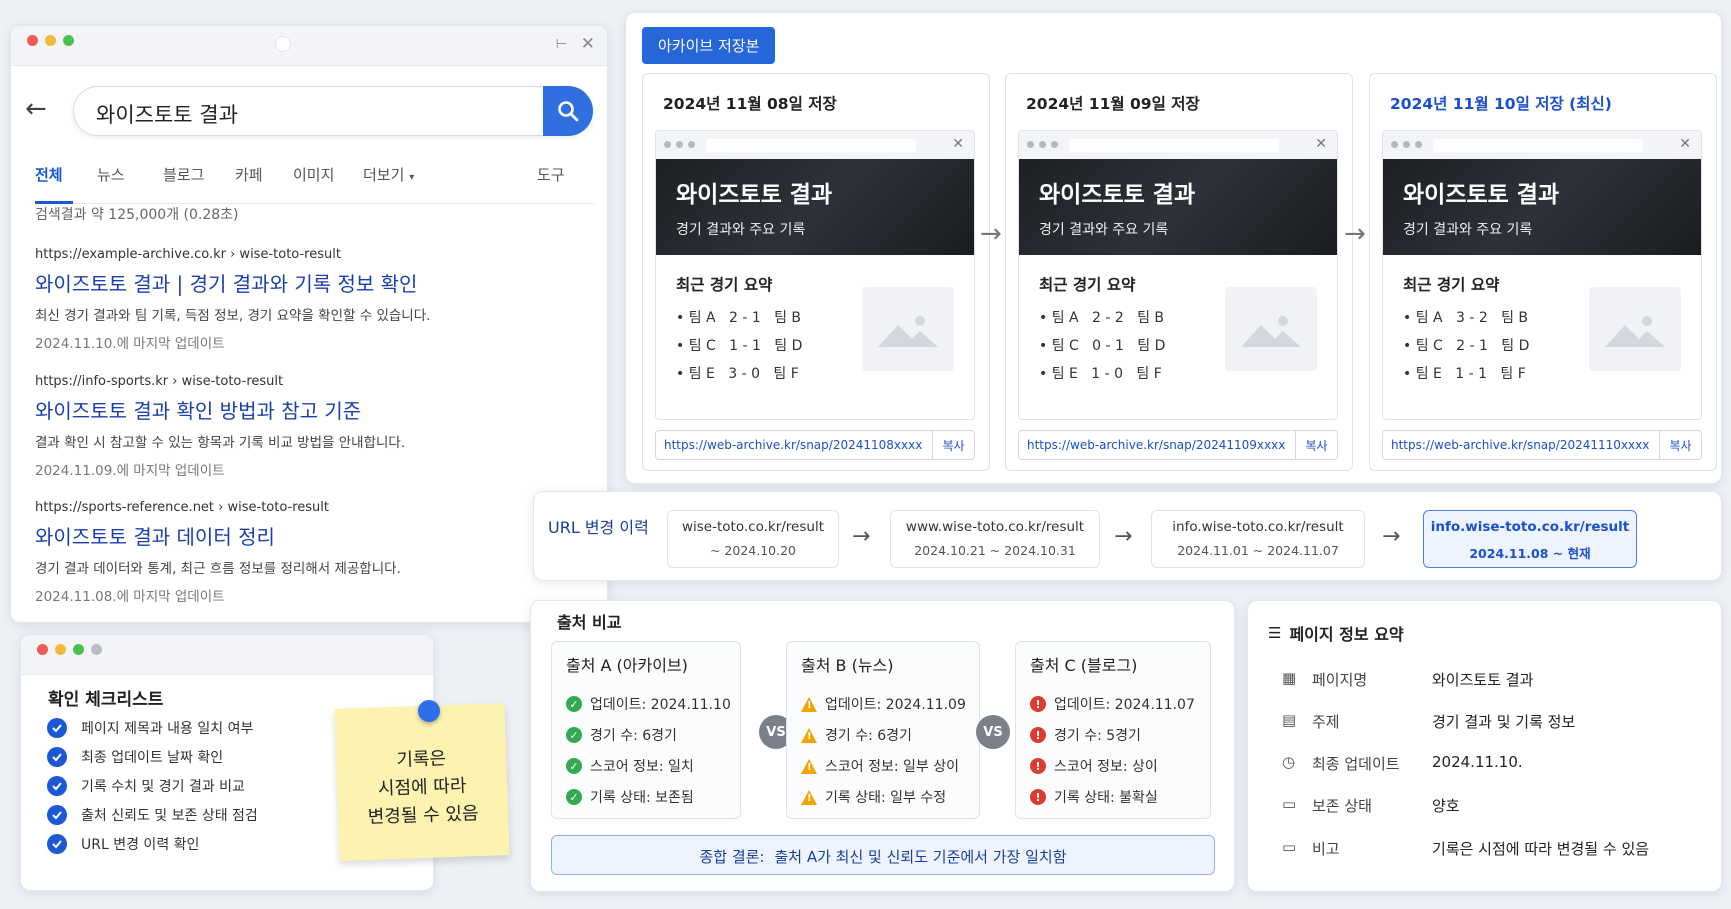 This screenshot has height=909, width=1731. I want to click on back-arrow-icon: ←, so click(36, 109).